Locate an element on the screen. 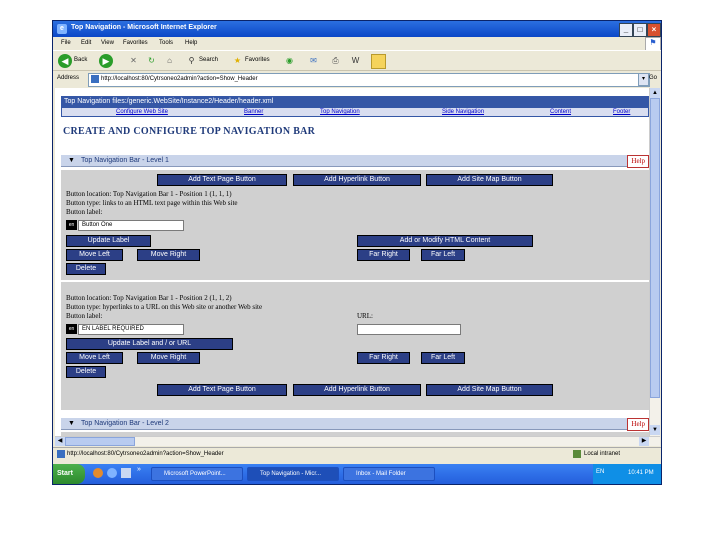 The image size is (720, 540). page-title: CREATE AND CONFIGURE TOP NAVIGATION BAR is located at coordinates (189, 131).